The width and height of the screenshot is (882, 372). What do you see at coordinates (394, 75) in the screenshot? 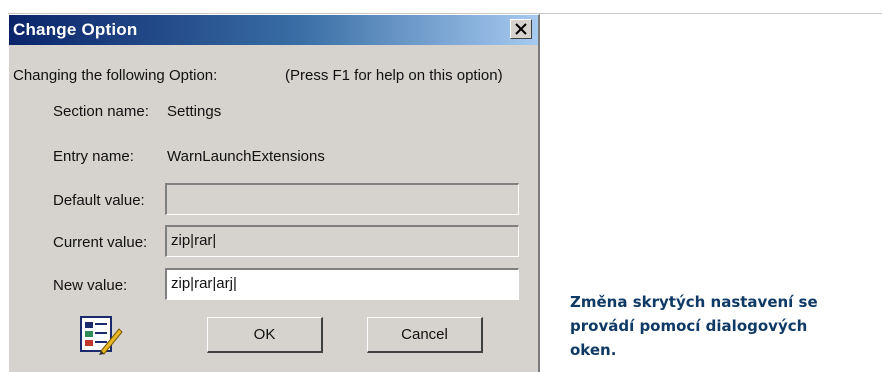
I see `help-hint: (Press F1 for help on this option)` at bounding box center [394, 75].